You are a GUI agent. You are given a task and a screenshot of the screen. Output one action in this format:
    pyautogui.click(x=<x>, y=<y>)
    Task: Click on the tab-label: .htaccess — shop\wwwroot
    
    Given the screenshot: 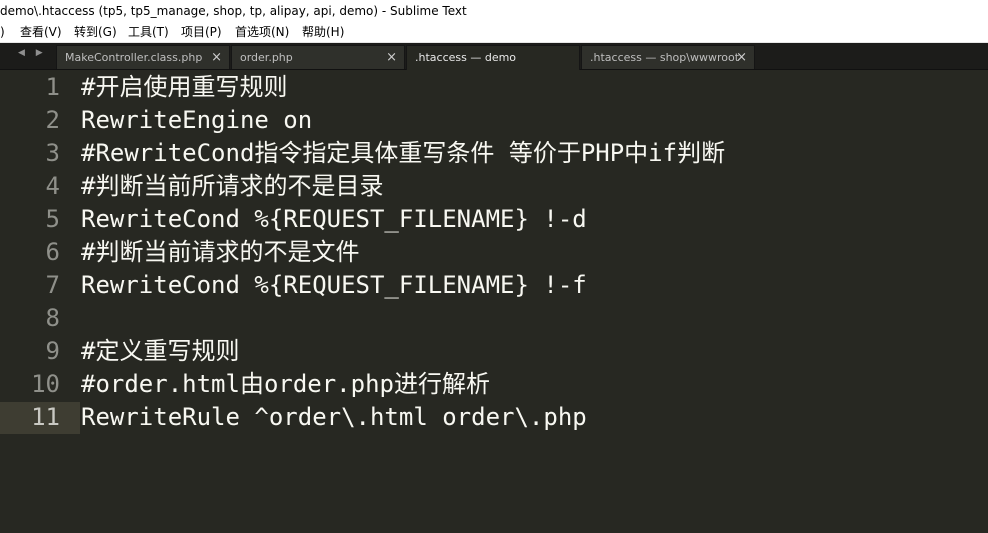 What is the action you would take?
    pyautogui.click(x=665, y=57)
    